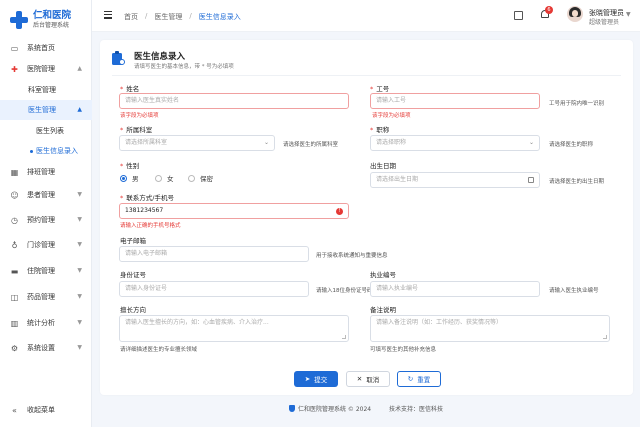 This screenshot has width=640, height=427. What do you see at coordinates (41, 245) in the screenshot?
I see `sidebar-item-label: 门诊管理` at bounding box center [41, 245].